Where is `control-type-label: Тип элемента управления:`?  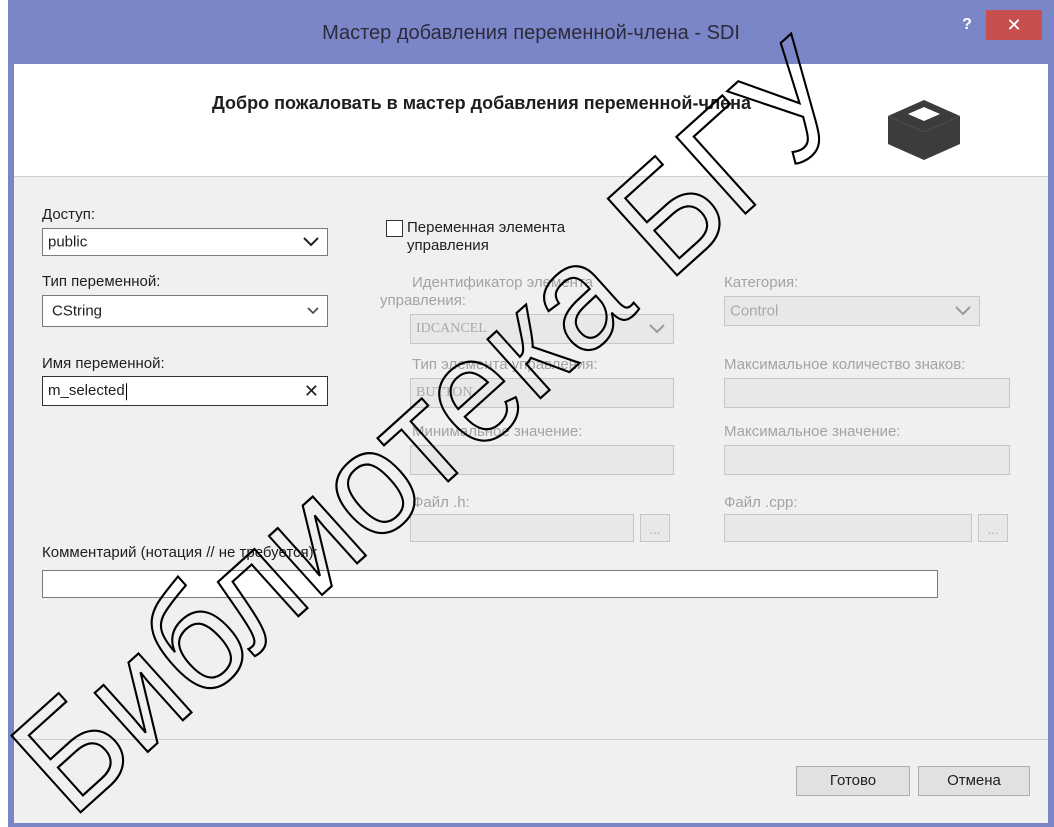 control-type-label: Тип элемента управления: is located at coordinates (505, 364).